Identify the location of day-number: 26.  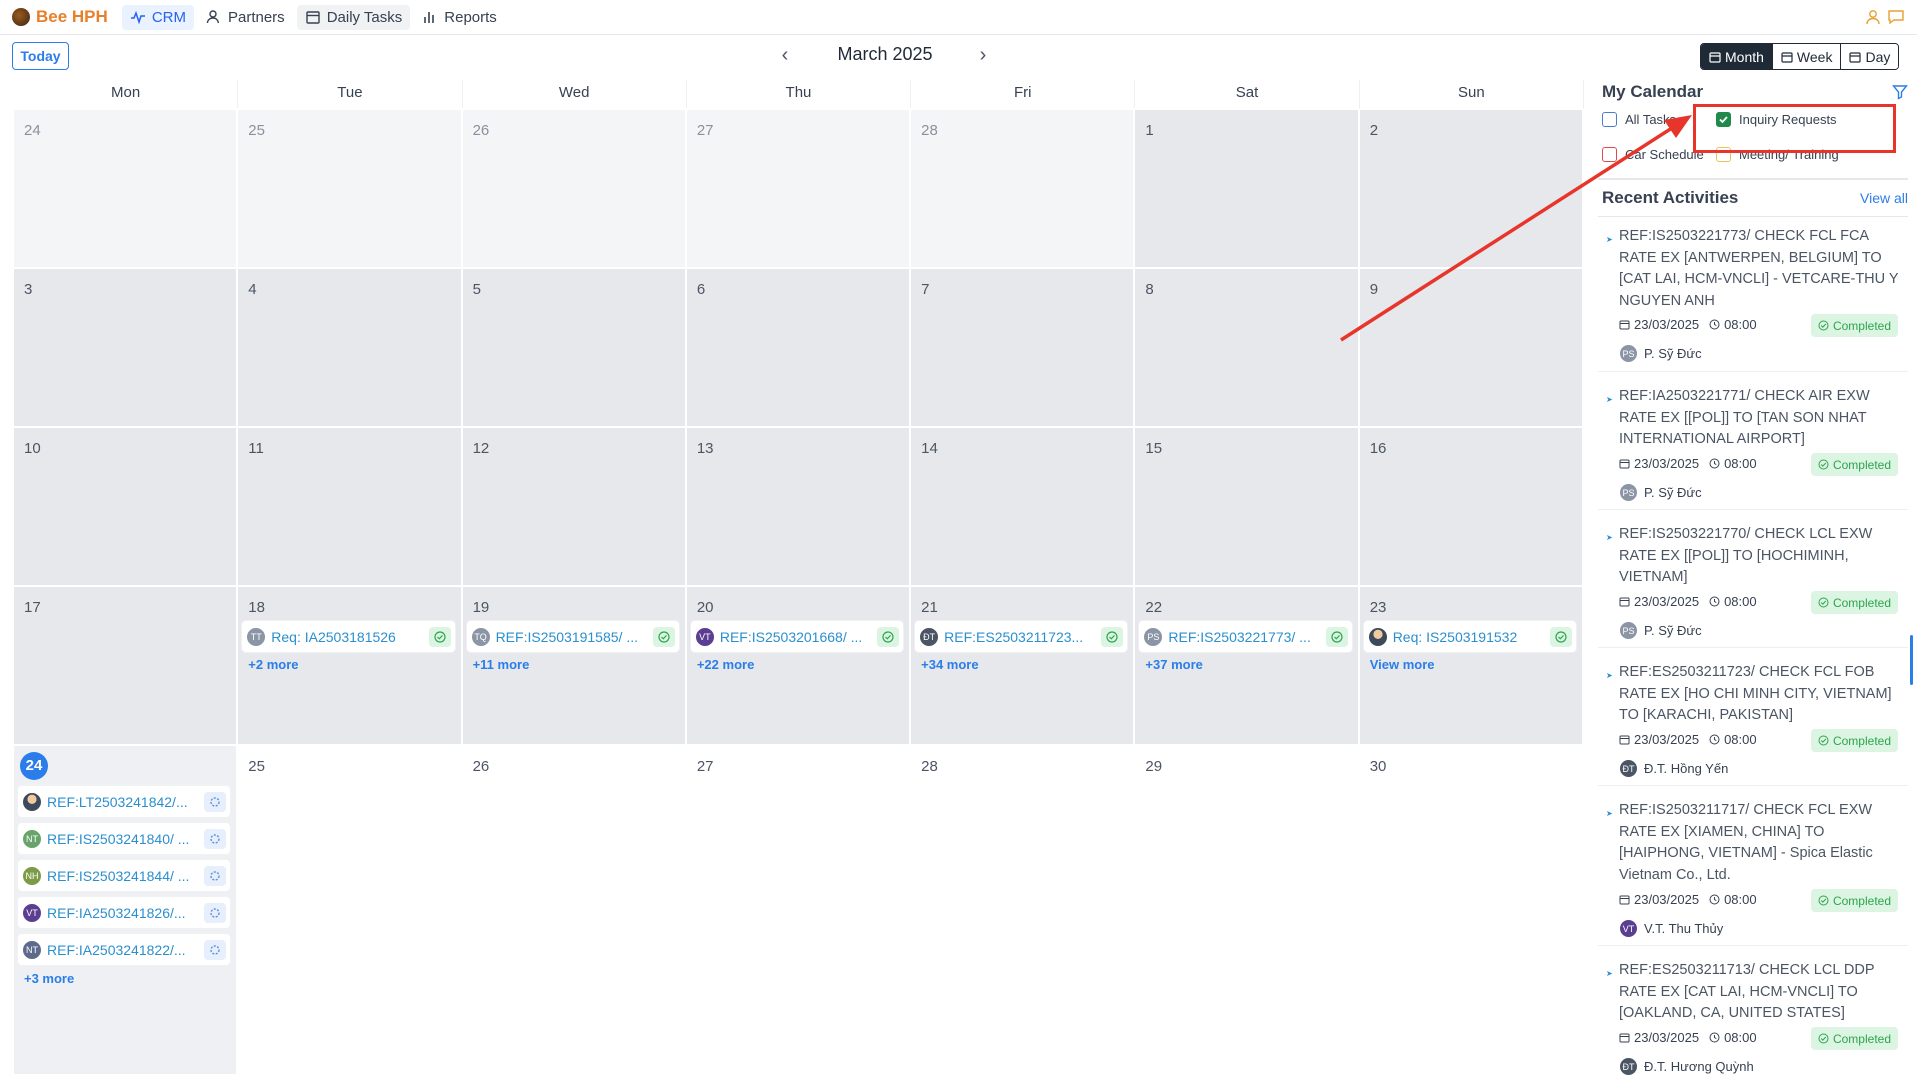
(481, 130).